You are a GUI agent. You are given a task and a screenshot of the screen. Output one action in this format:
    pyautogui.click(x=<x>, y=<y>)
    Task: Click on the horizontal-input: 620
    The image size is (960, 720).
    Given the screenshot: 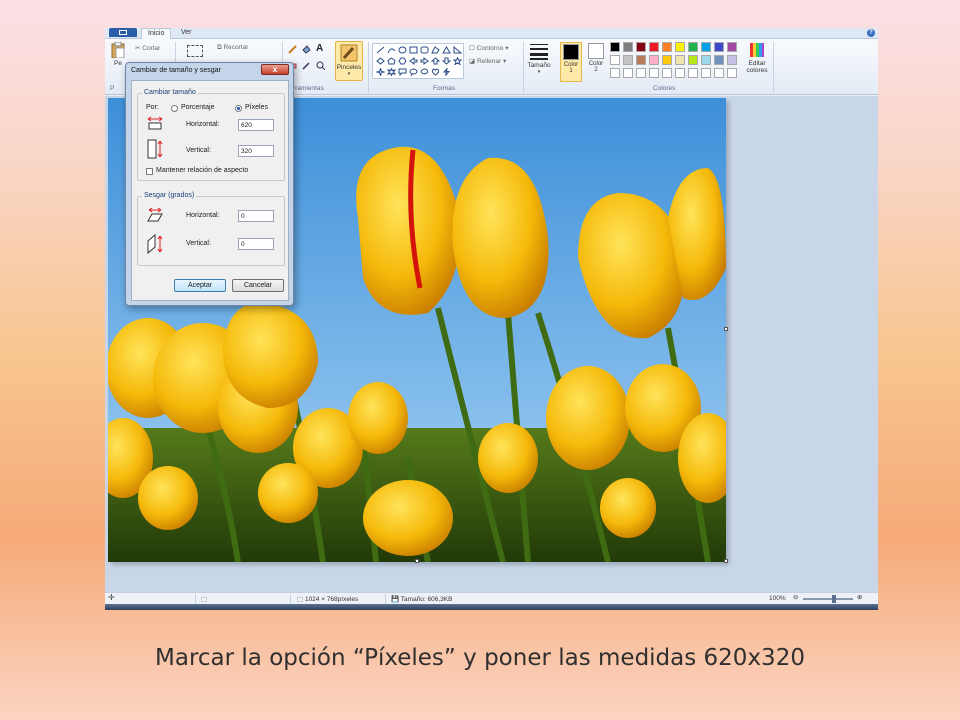 What is the action you would take?
    pyautogui.click(x=256, y=125)
    